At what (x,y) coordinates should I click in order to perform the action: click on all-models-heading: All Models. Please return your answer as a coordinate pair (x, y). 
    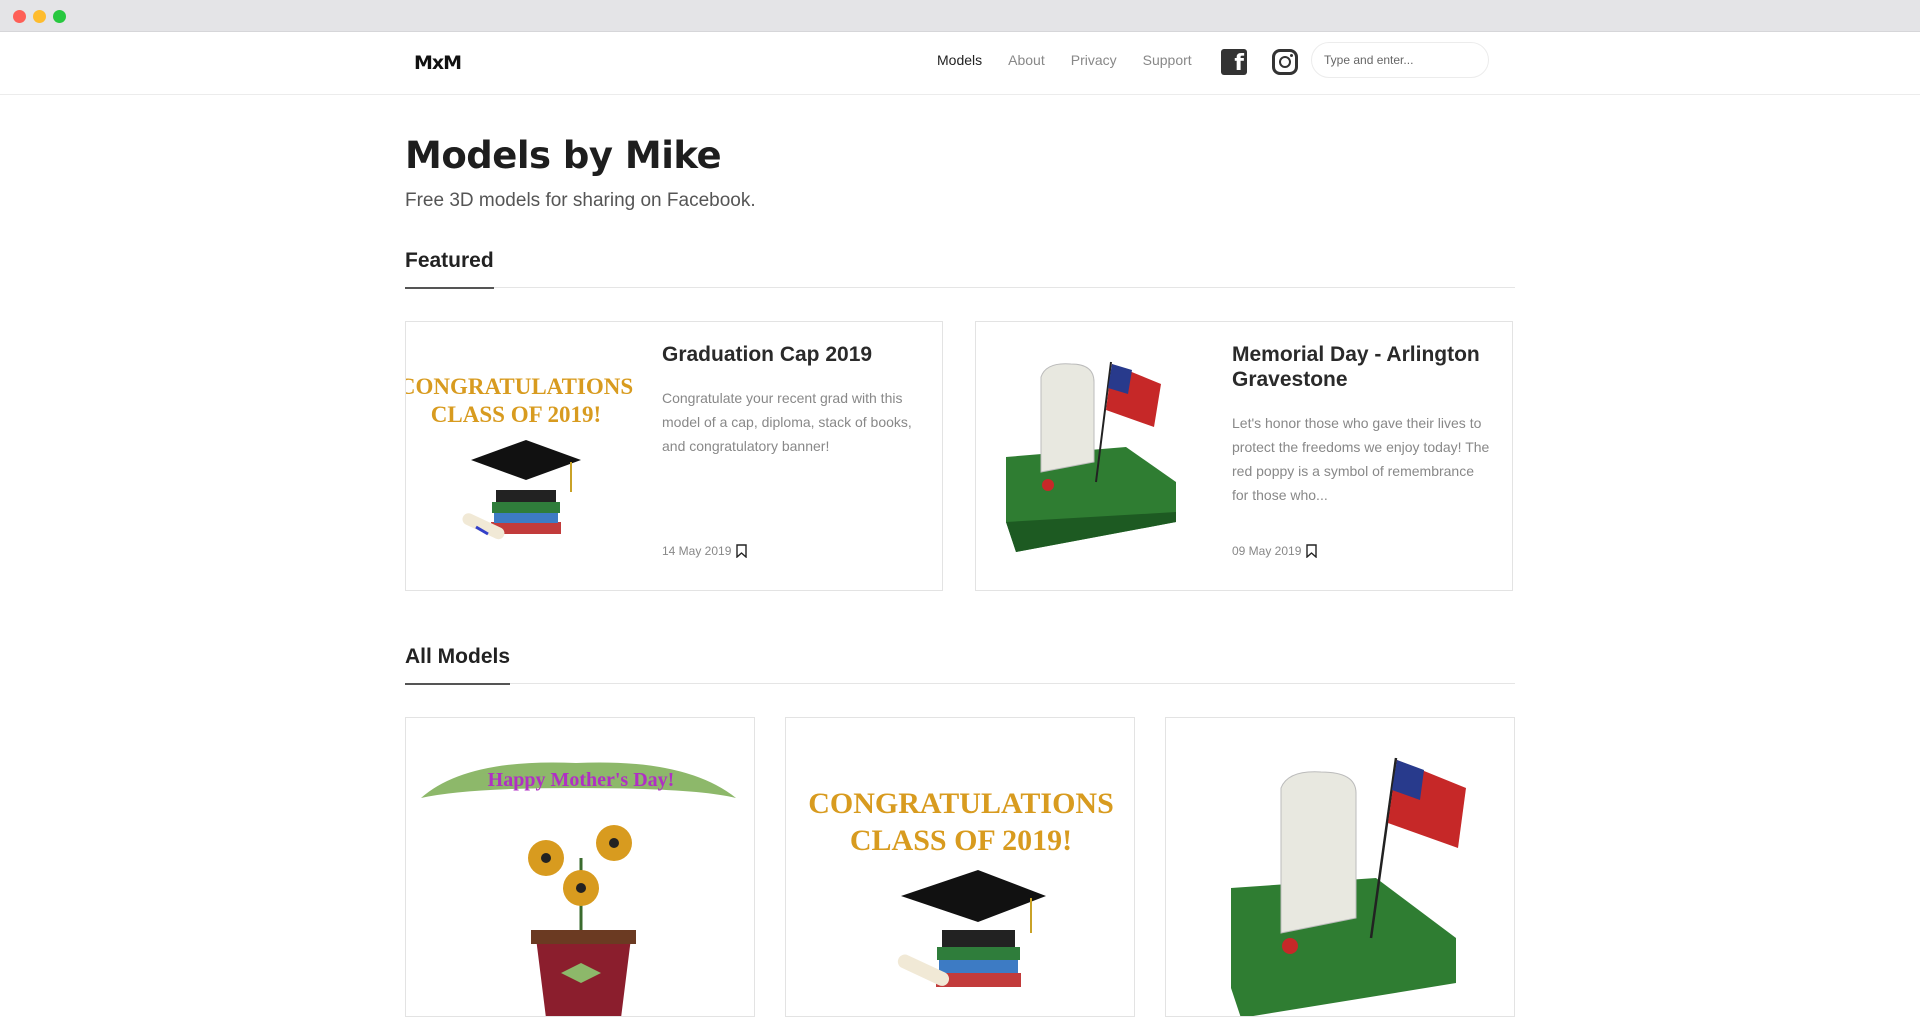
    Looking at the image, I should click on (458, 661).